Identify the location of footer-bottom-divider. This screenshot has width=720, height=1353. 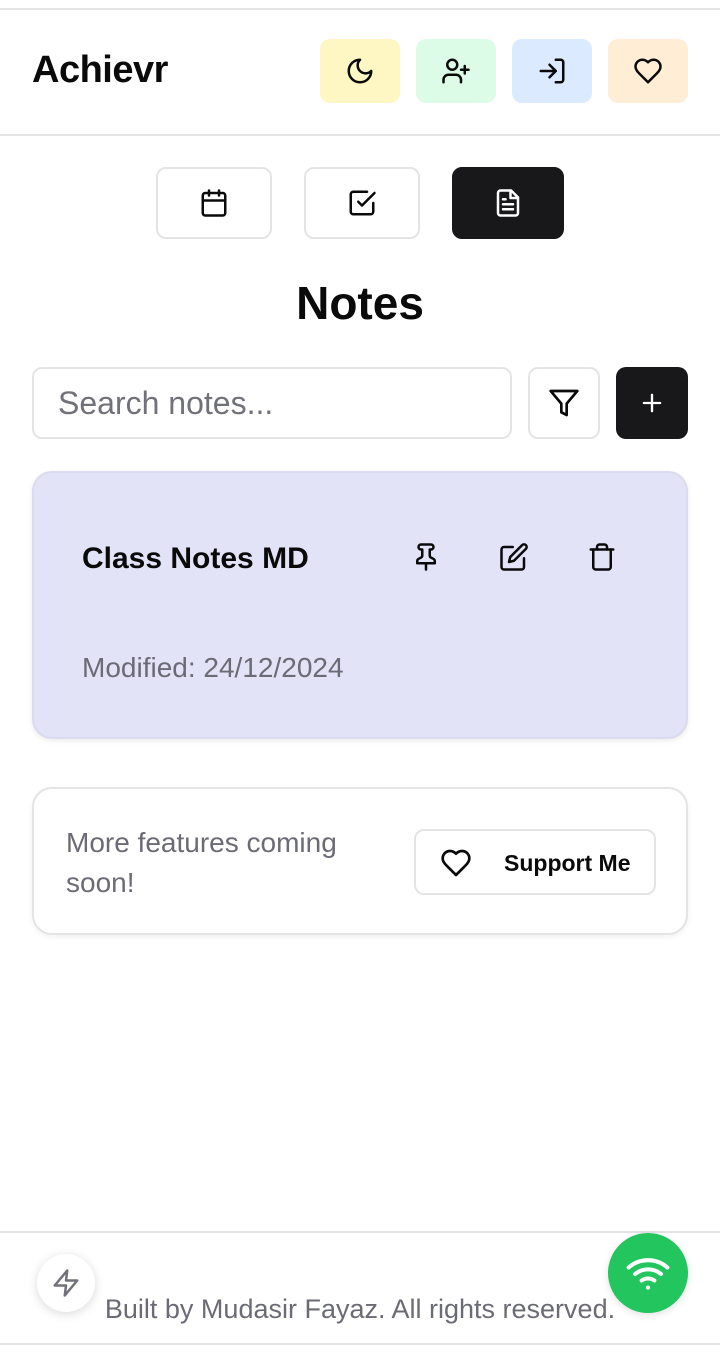
(360, 1344).